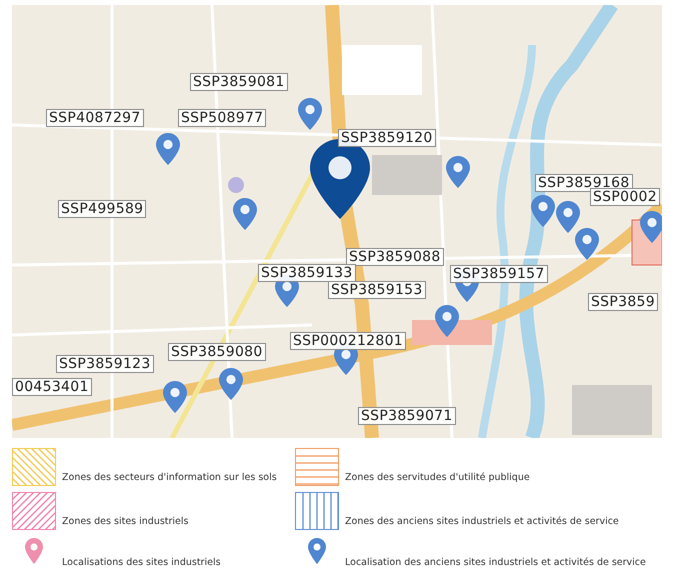  What do you see at coordinates (169, 478) in the screenshot?
I see `legend-label: Zones des secteurs d'information sur les sols` at bounding box center [169, 478].